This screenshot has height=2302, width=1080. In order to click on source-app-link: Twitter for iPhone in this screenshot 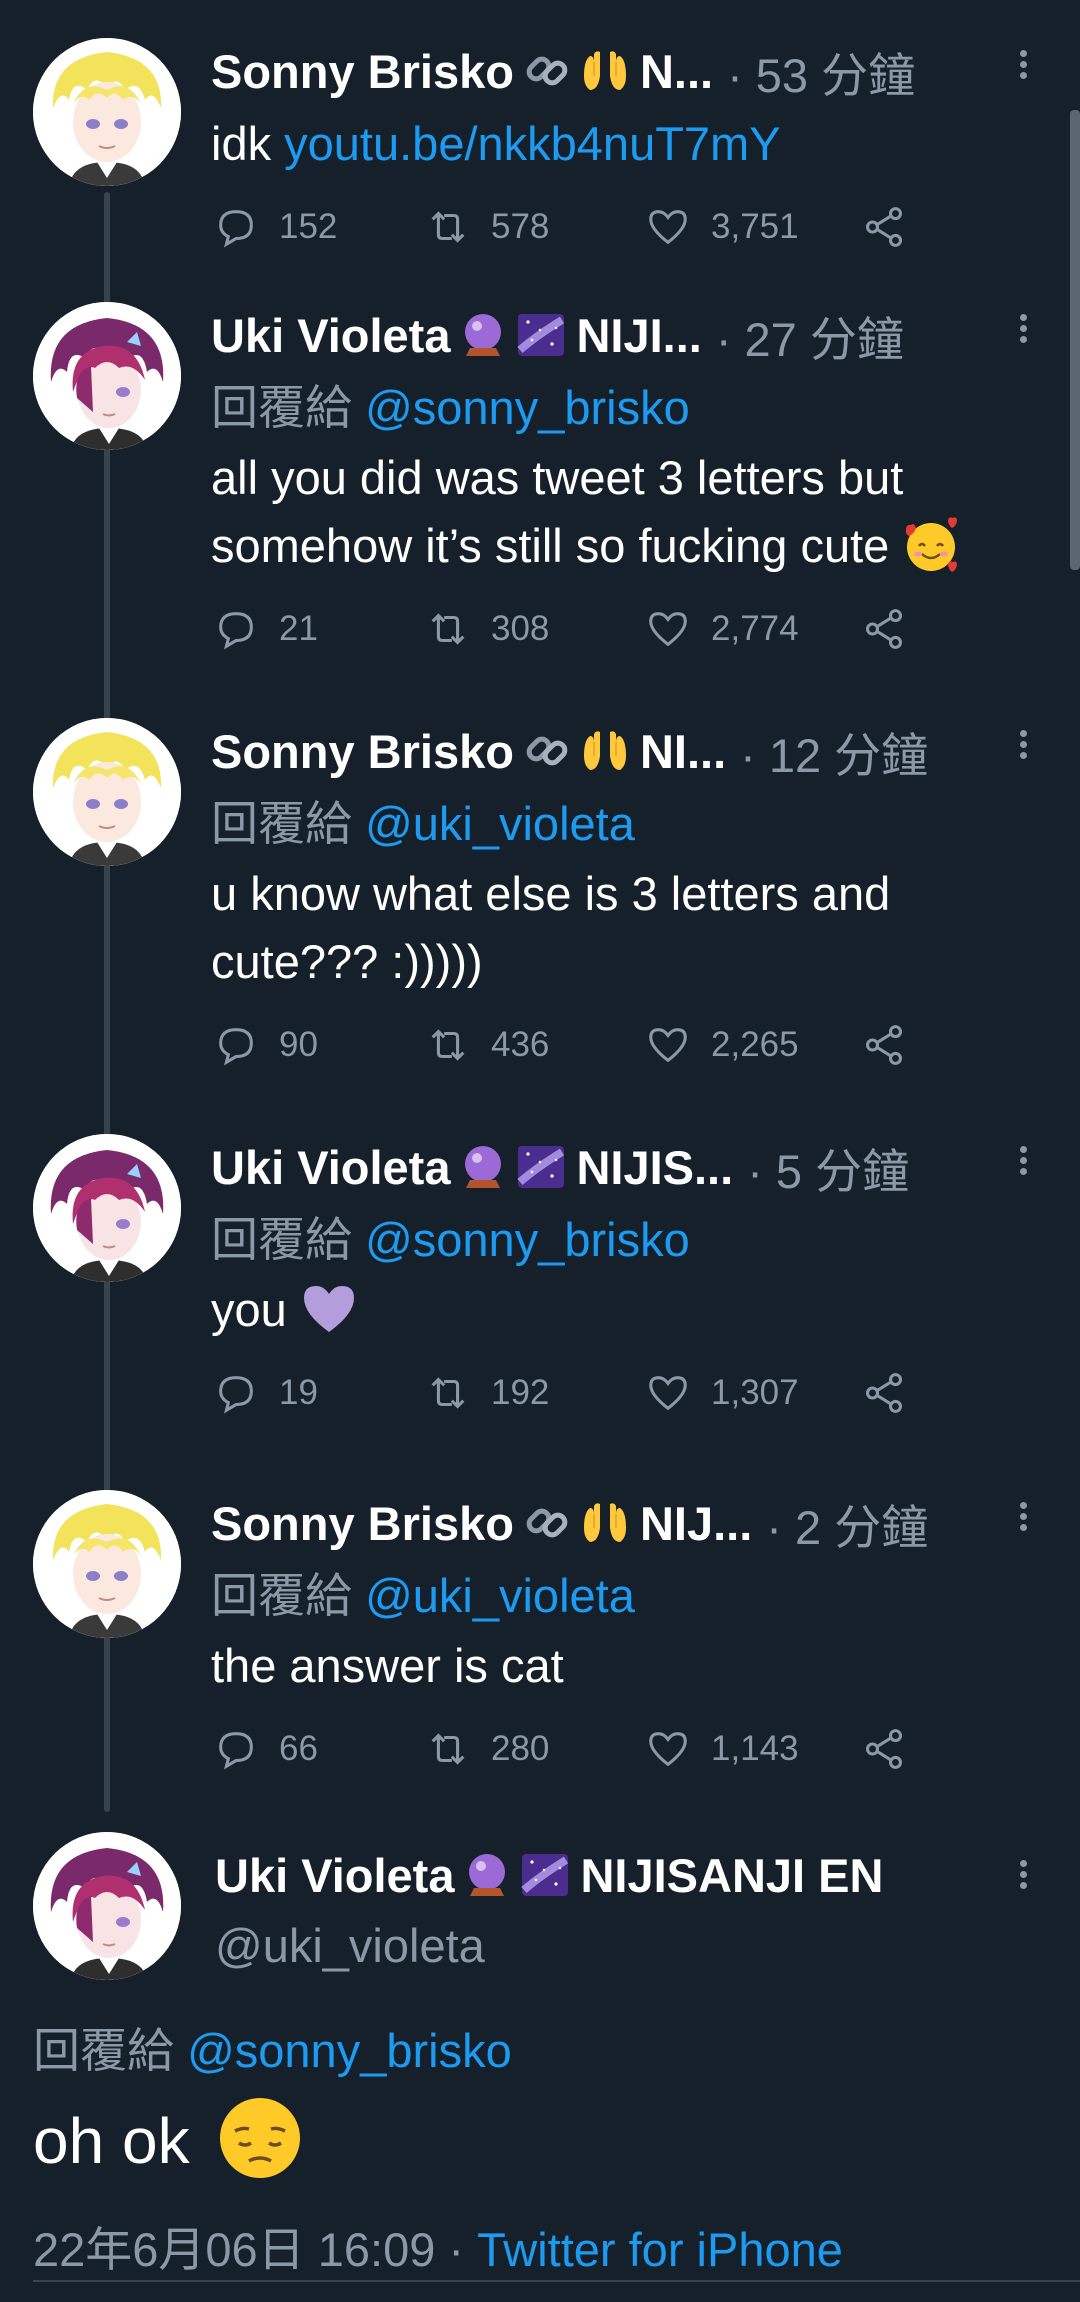, I will do `click(660, 2249)`.